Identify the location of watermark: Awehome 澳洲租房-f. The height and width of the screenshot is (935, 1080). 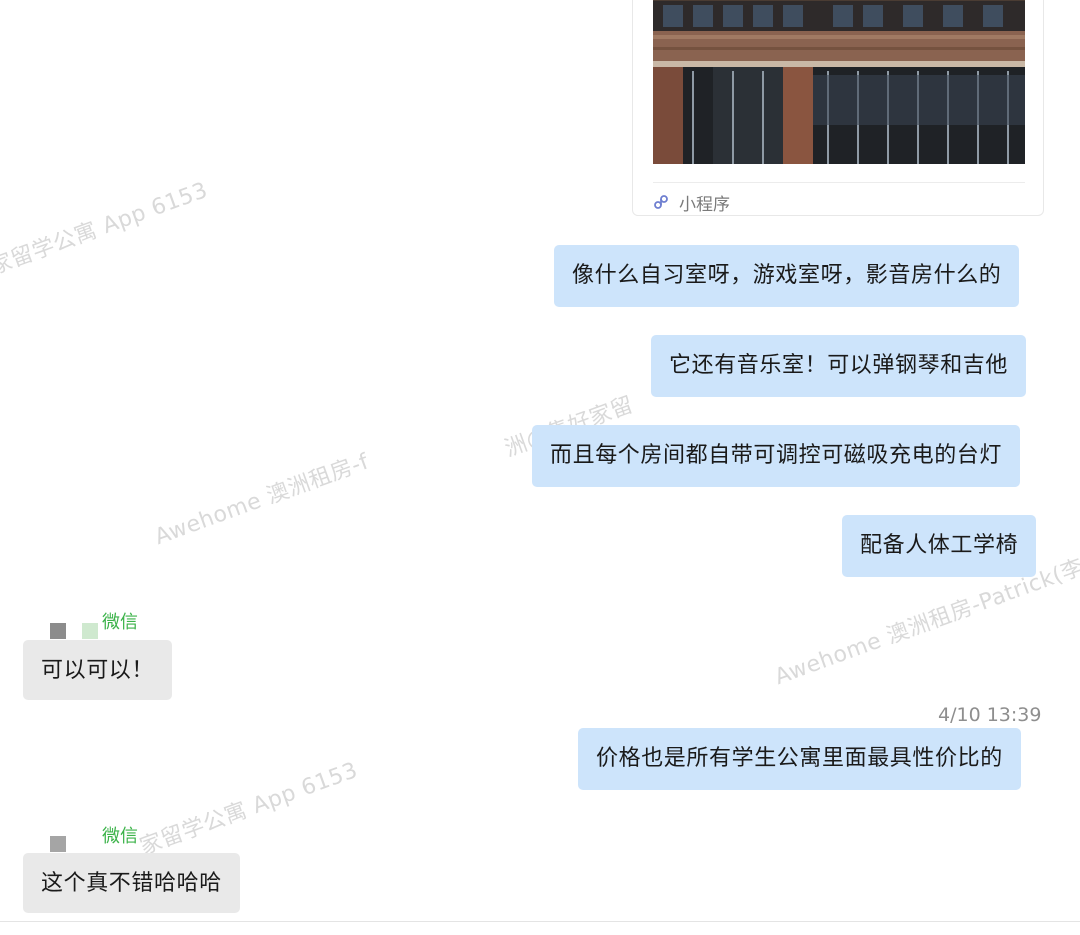
(262, 500).